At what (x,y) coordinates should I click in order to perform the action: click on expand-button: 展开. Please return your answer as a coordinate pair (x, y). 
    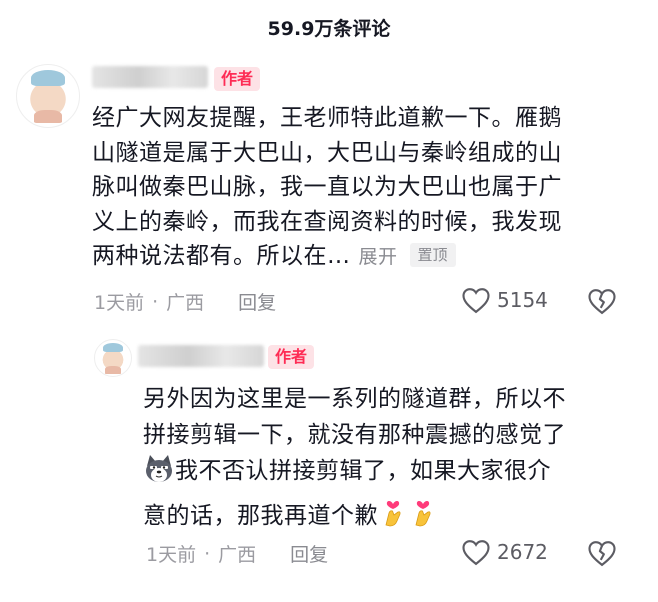
    Looking at the image, I should click on (378, 257).